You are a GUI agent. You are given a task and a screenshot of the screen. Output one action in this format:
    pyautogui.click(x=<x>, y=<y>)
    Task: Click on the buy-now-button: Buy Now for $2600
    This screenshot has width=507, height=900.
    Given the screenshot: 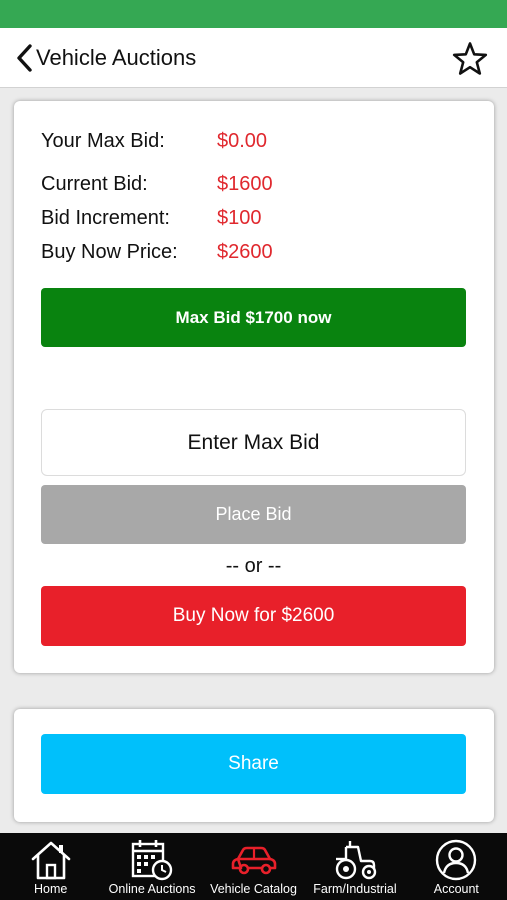 What is the action you would take?
    pyautogui.click(x=253, y=616)
    